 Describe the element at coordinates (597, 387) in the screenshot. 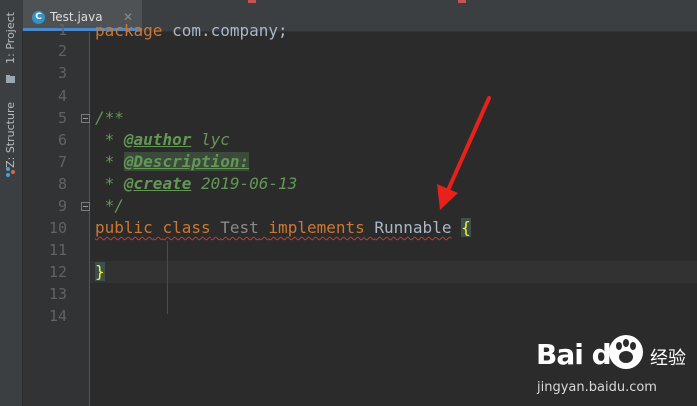

I see `watermark-url: jingyan.baidu.com` at that location.